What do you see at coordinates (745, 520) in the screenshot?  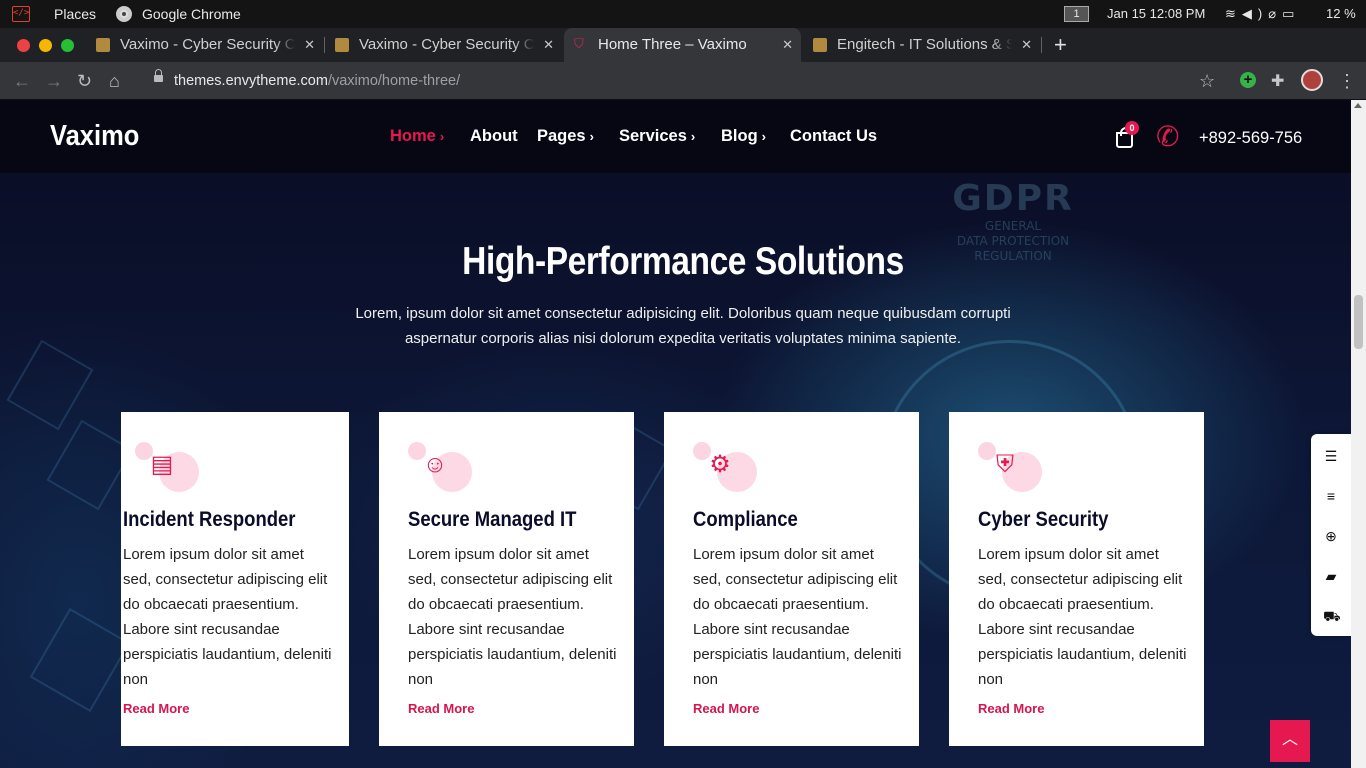 I see `card-title: Compliance` at bounding box center [745, 520].